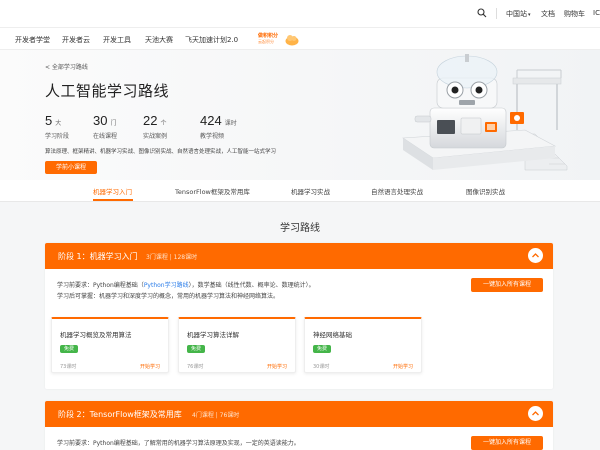 The height and width of the screenshot is (450, 600). I want to click on promo-title: 做积积分, so click(268, 36).